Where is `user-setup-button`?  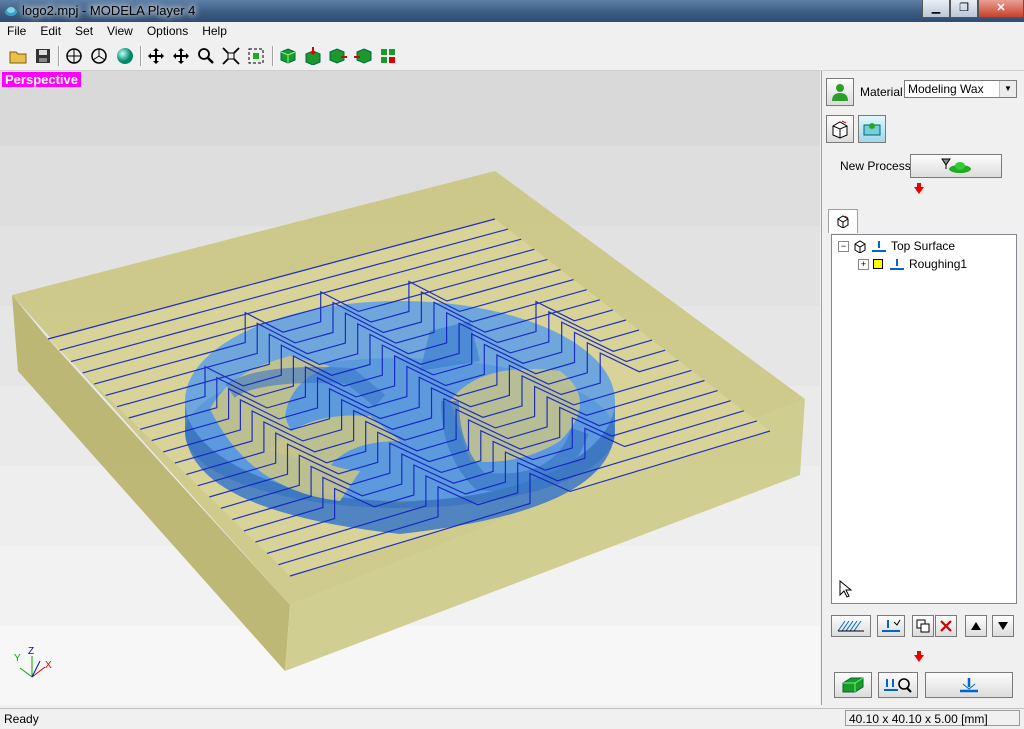 user-setup-button is located at coordinates (840, 92).